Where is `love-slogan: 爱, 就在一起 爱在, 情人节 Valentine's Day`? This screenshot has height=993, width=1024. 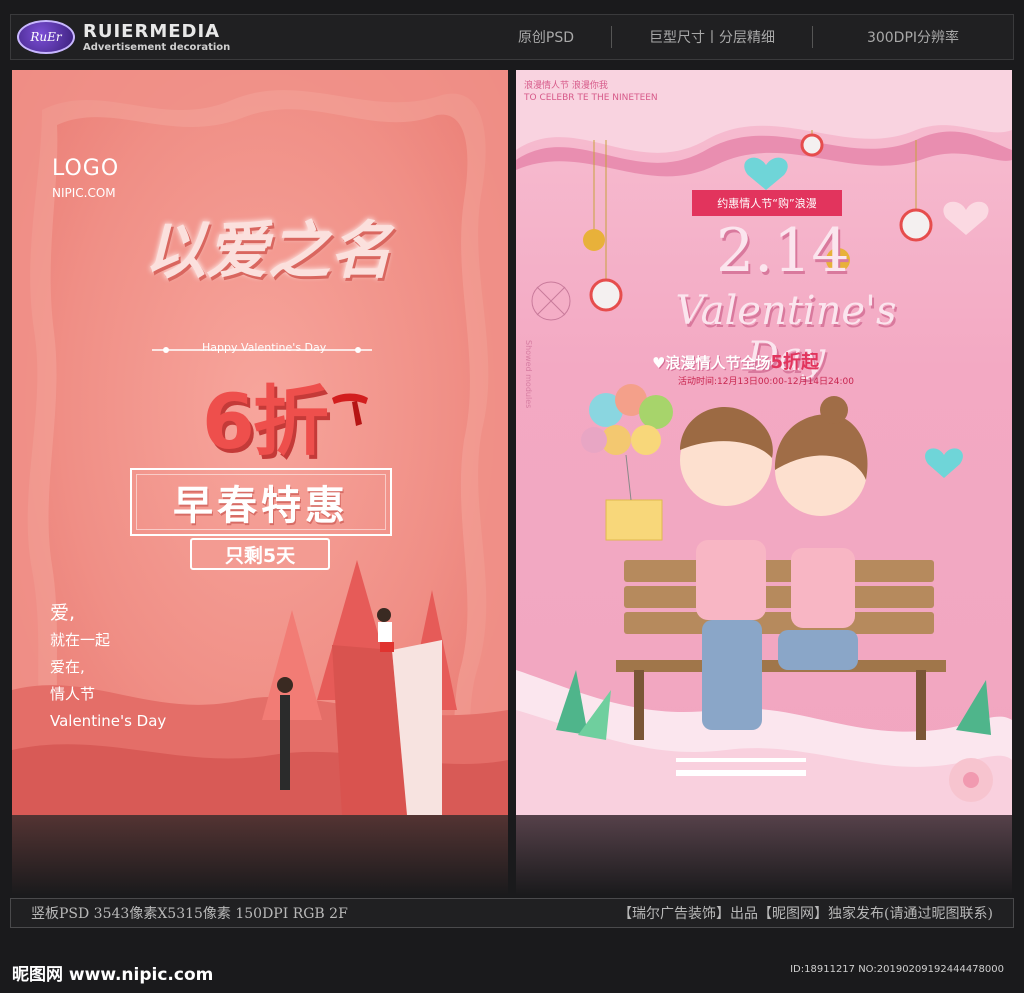 love-slogan: 爱, 就在一起 爱在, 情人节 Valentine's Day is located at coordinates (108, 667).